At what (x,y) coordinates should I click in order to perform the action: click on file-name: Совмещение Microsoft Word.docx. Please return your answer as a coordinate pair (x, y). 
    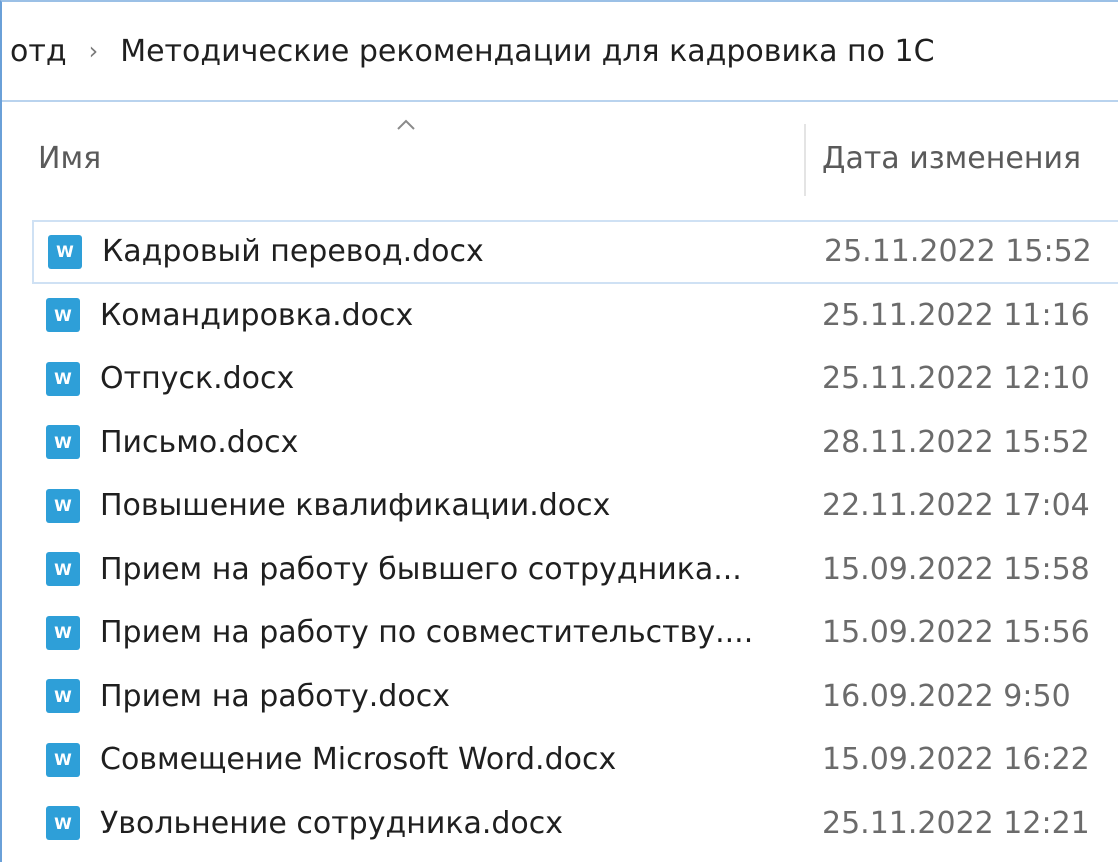
    Looking at the image, I should click on (358, 759).